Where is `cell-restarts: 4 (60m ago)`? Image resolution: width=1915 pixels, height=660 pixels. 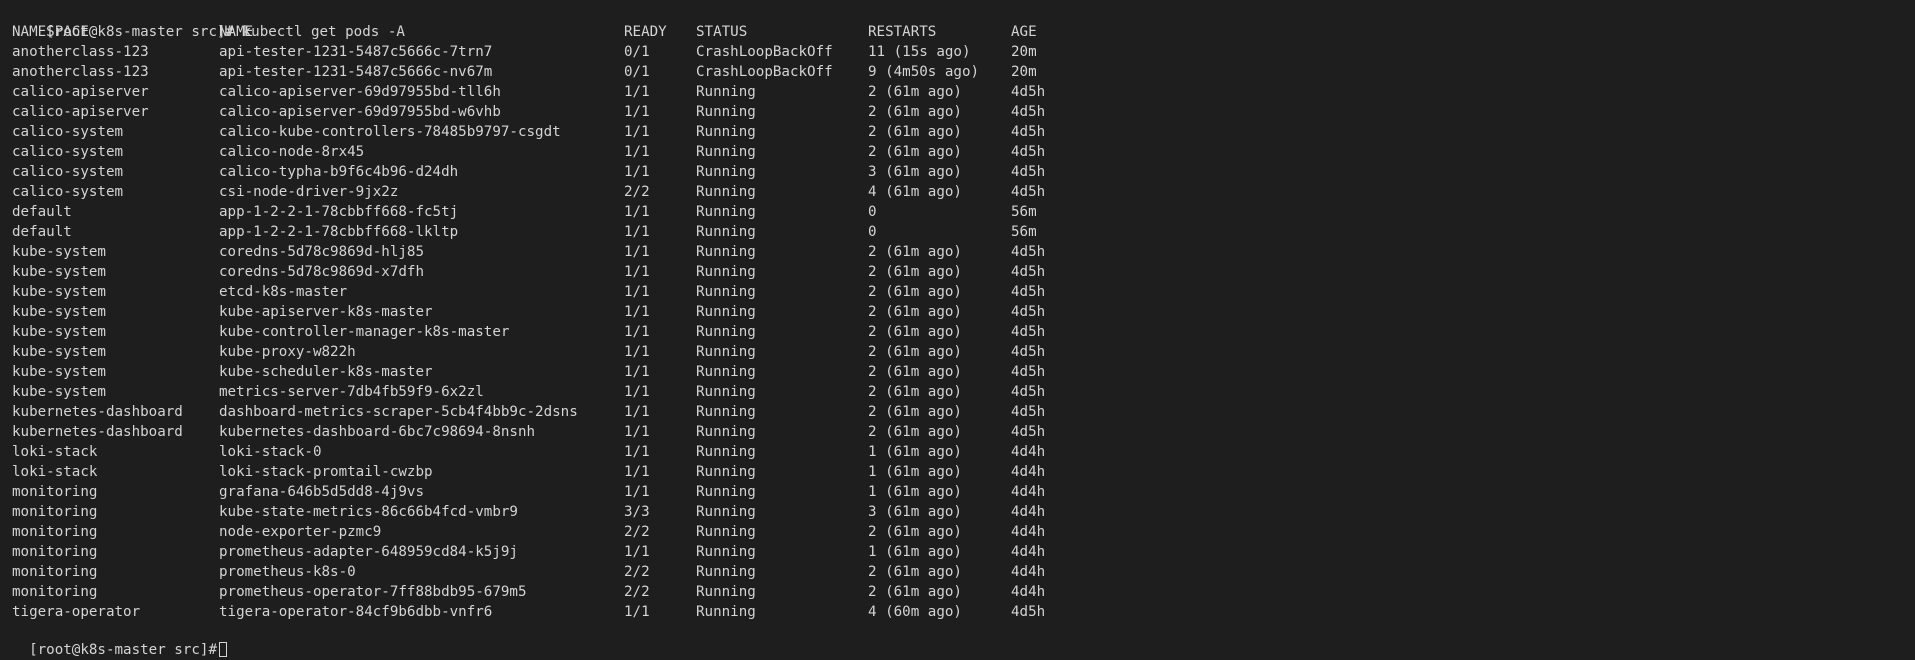 cell-restarts: 4 (60m ago) is located at coordinates (915, 612).